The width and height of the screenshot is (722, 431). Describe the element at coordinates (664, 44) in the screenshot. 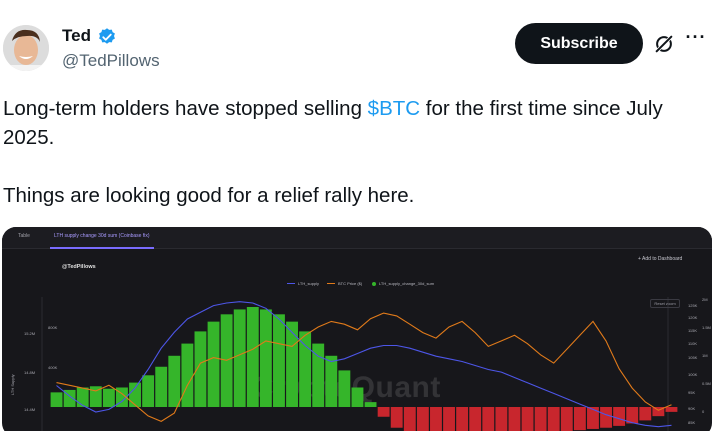

I see `grok-icon` at that location.